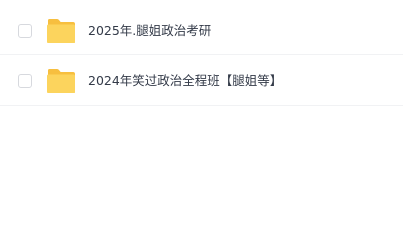 Image resolution: width=403 pixels, height=241 pixels. What do you see at coordinates (149, 31) in the screenshot?
I see `file-name: 2025年.腿姐政治考研` at bounding box center [149, 31].